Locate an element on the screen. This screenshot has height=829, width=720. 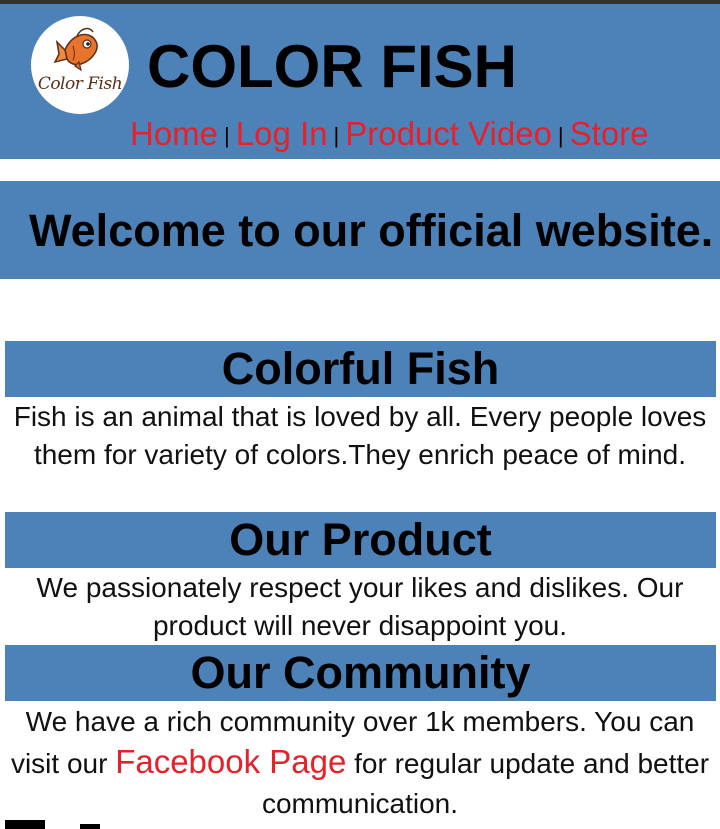
facebook-page-link: Facebook Page is located at coordinates (230, 761).